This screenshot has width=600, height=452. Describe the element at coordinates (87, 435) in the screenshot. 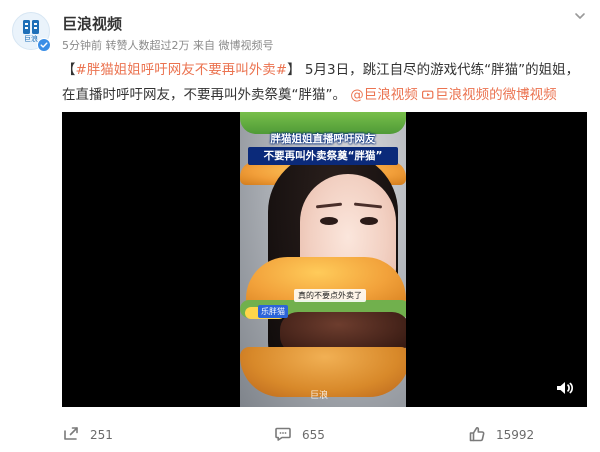

I see `repost-button: 251` at that location.